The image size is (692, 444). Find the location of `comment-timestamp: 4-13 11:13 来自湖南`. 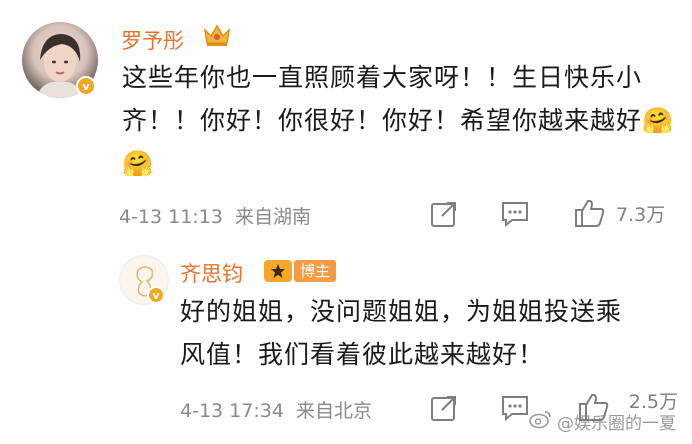

comment-timestamp: 4-13 11:13 来自湖南 is located at coordinates (215, 215).